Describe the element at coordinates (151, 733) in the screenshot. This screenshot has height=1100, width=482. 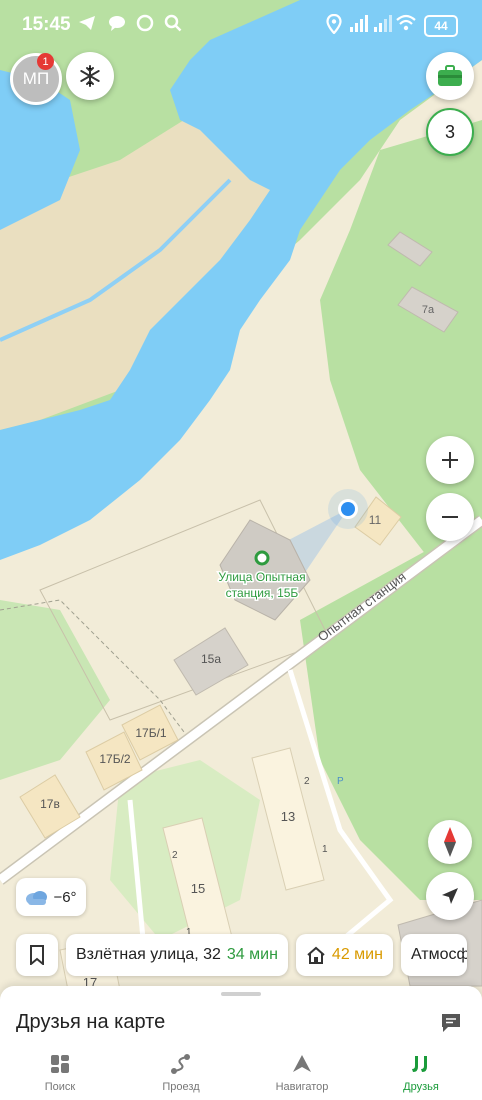
I see `building-label-17b1: 17Б/1` at that location.